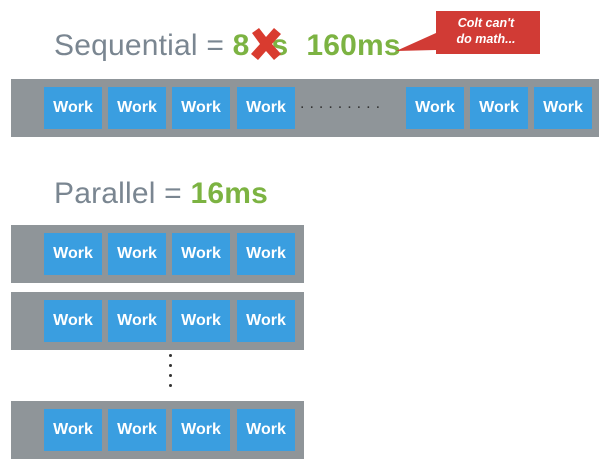 The width and height of the screenshot is (611, 461). What do you see at coordinates (486, 23) in the screenshot?
I see `callout-line-1: Colt can't` at bounding box center [486, 23].